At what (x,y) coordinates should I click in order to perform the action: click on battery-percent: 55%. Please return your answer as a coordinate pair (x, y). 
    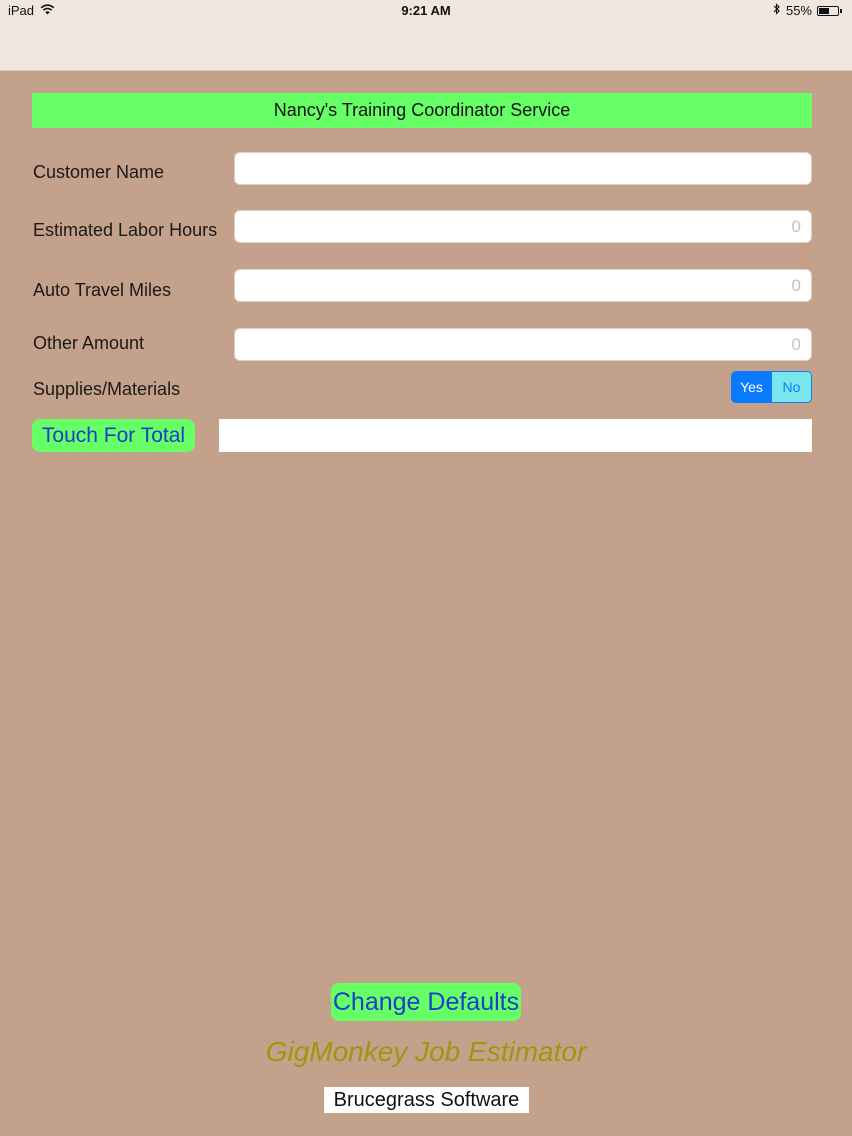
    Looking at the image, I should click on (798, 10).